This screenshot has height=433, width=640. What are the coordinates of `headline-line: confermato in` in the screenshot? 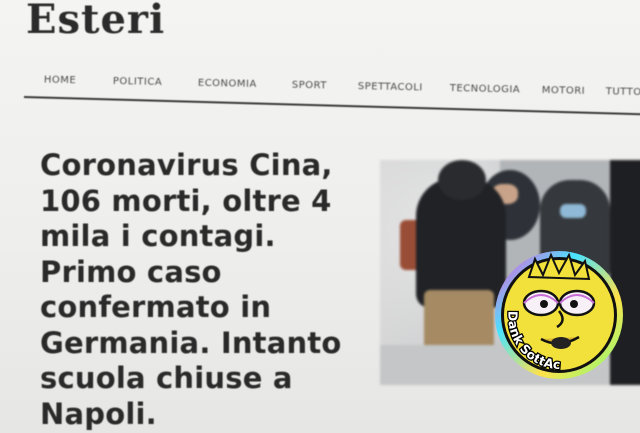 It's located at (156, 307).